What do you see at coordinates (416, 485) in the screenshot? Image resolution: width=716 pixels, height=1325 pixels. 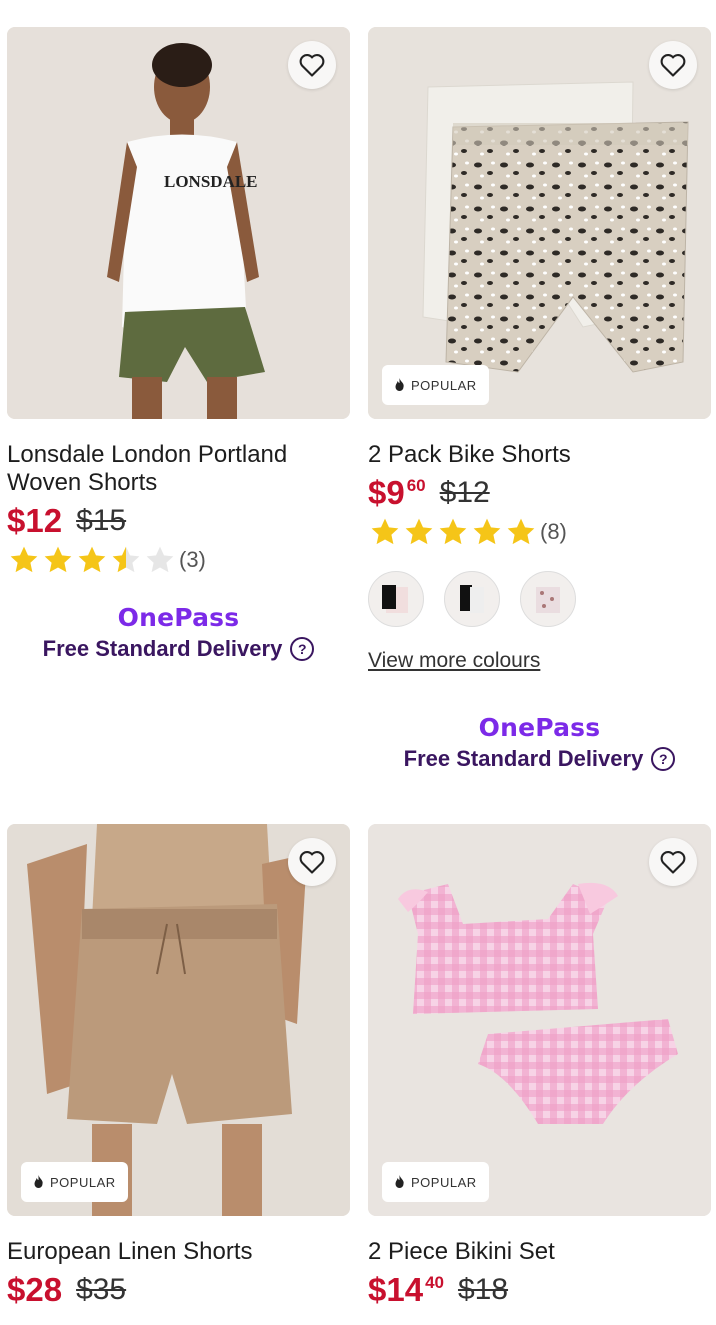 I see `price-cents: 60` at bounding box center [416, 485].